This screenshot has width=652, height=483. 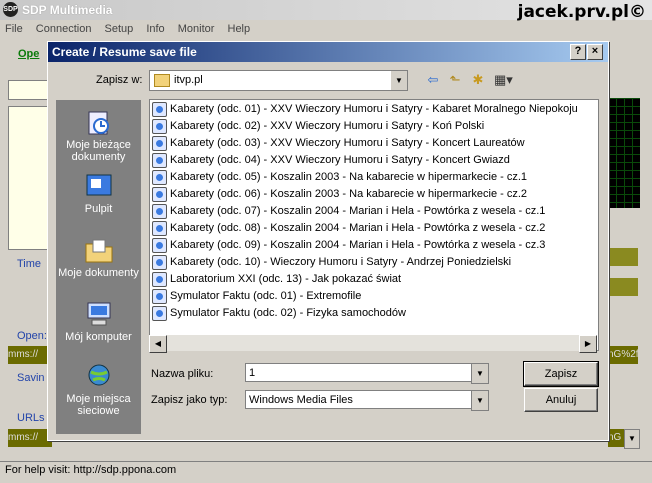 I want to click on dialog-titlebar: Create / Resume save file ? ×, so click(x=328, y=52).